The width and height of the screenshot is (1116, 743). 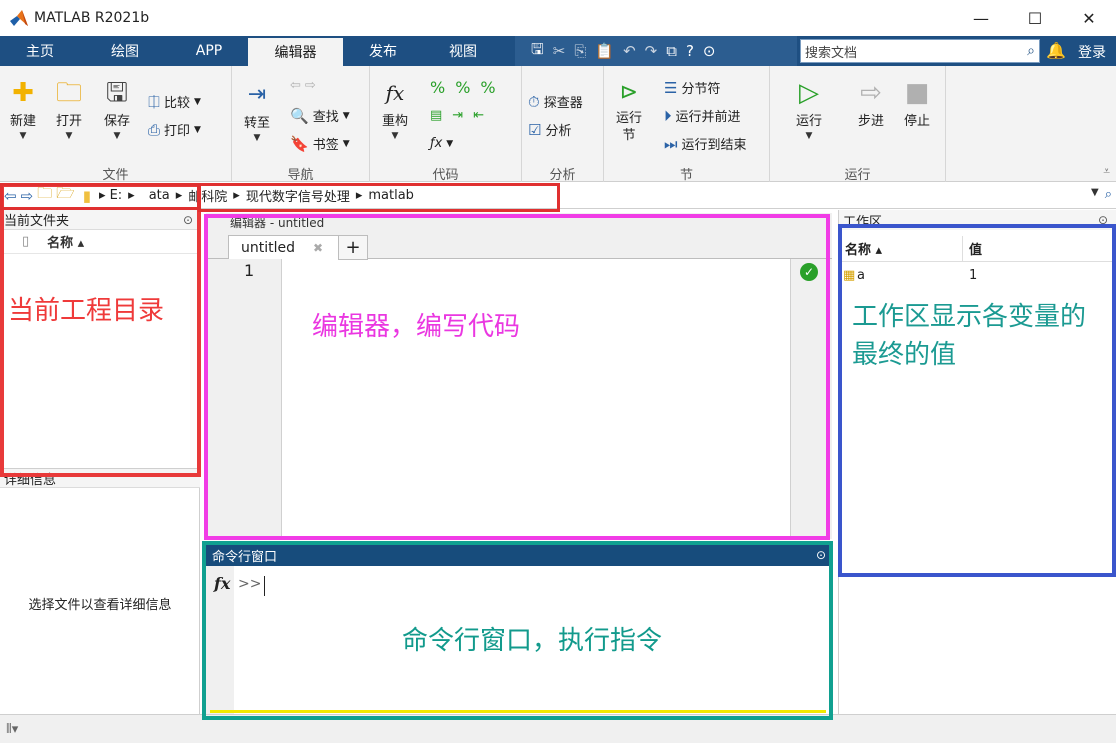 What do you see at coordinates (295, 51) in the screenshot?
I see `tab-editor: 编辑器` at bounding box center [295, 51].